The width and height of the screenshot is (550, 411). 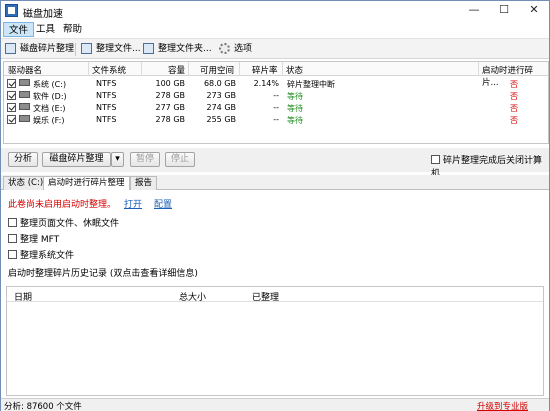 What do you see at coordinates (275, 404) in the screenshot?
I see `status-bar: 分析: 87600 个文件 升级到专业版` at bounding box center [275, 404].